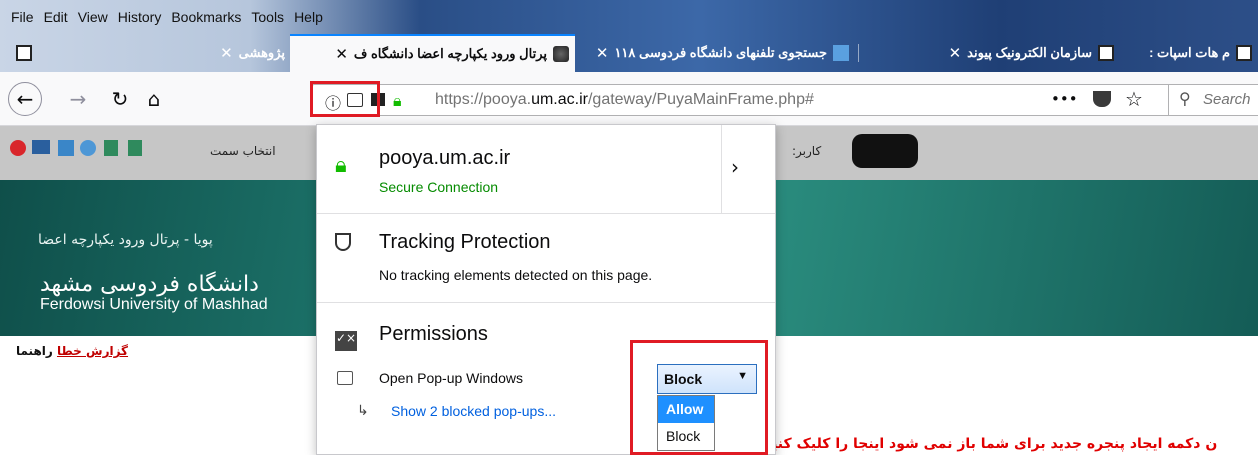 The image size is (1258, 455). I want to click on inbox-icon, so click(41, 147).